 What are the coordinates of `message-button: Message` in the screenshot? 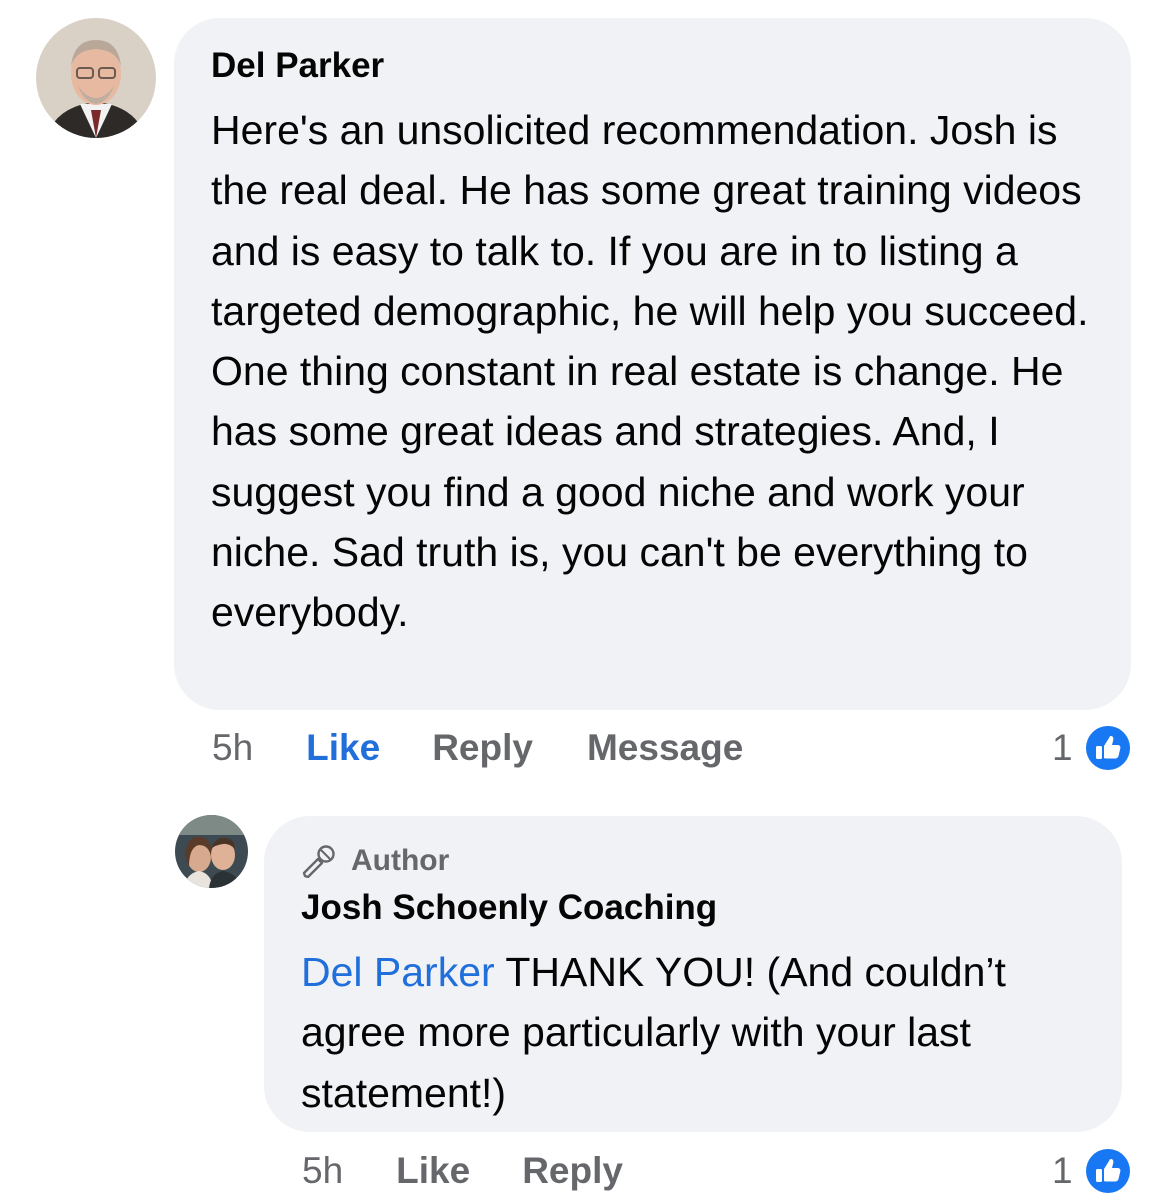 It's located at (665, 748).